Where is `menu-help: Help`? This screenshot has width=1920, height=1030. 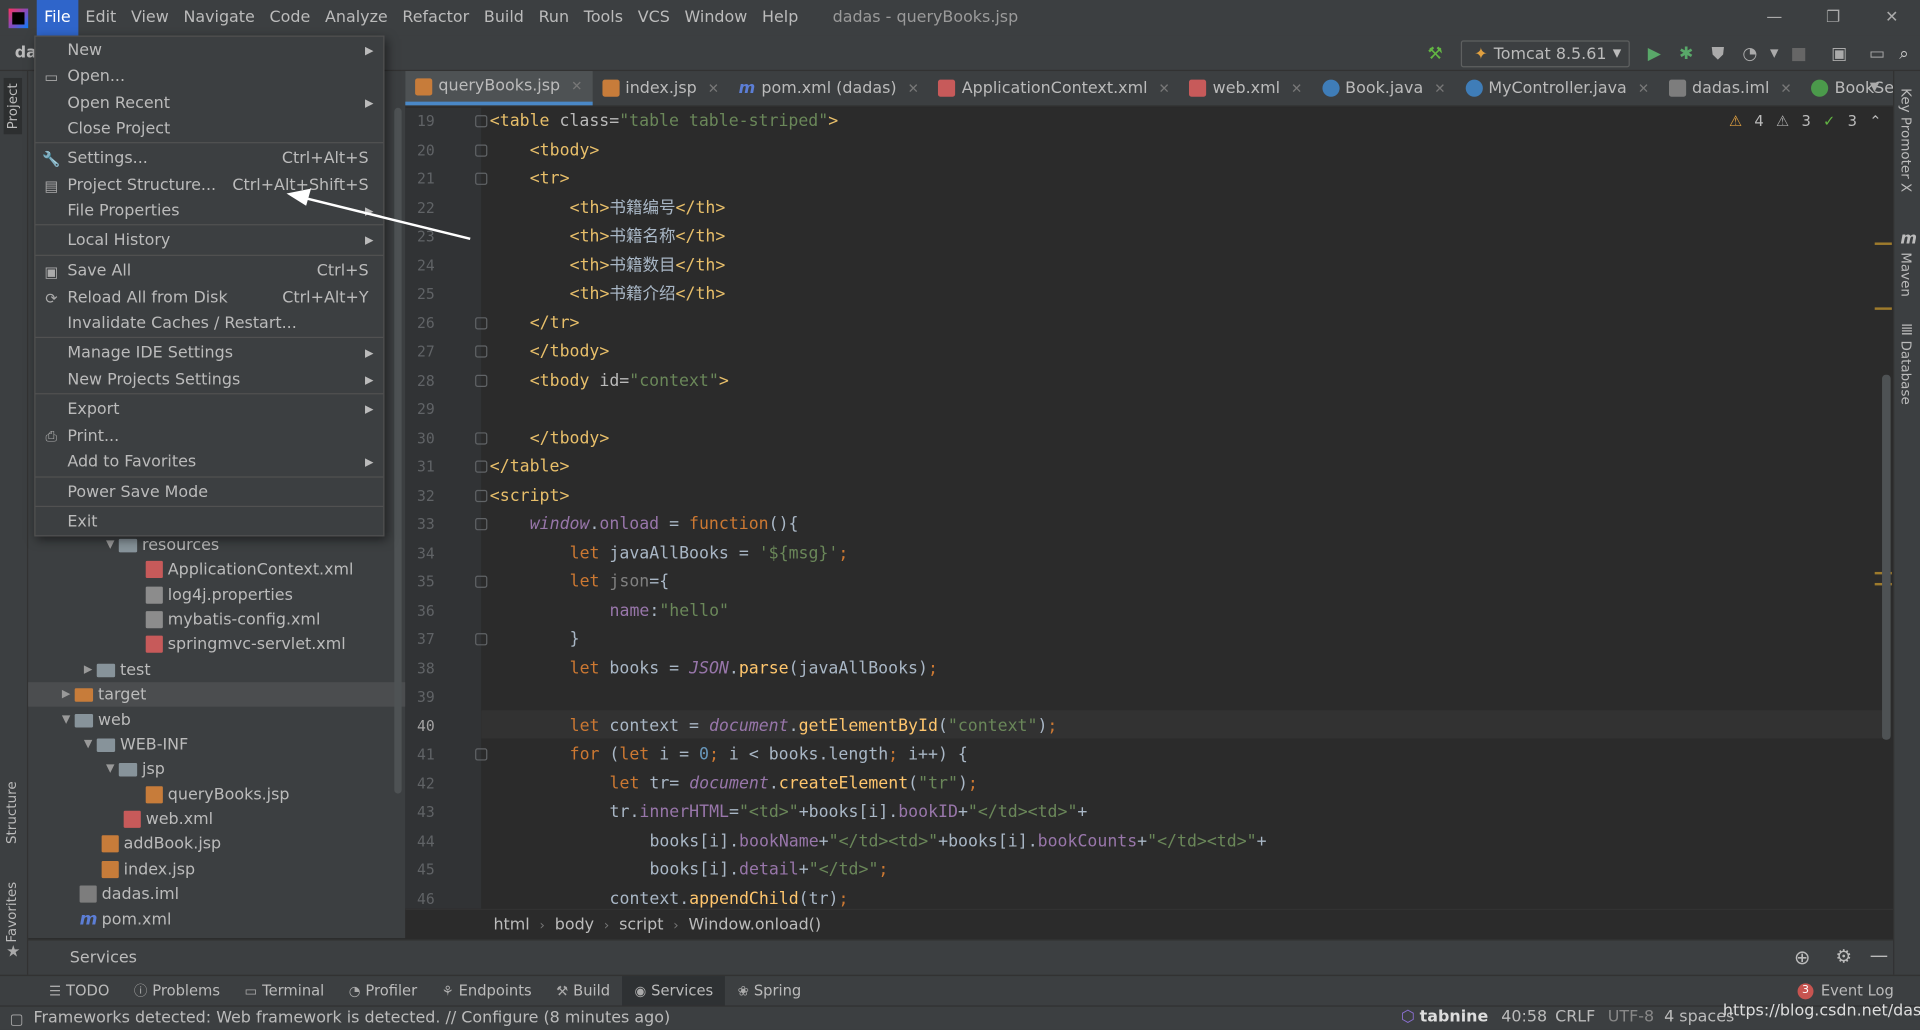 menu-help: Help is located at coordinates (780, 18).